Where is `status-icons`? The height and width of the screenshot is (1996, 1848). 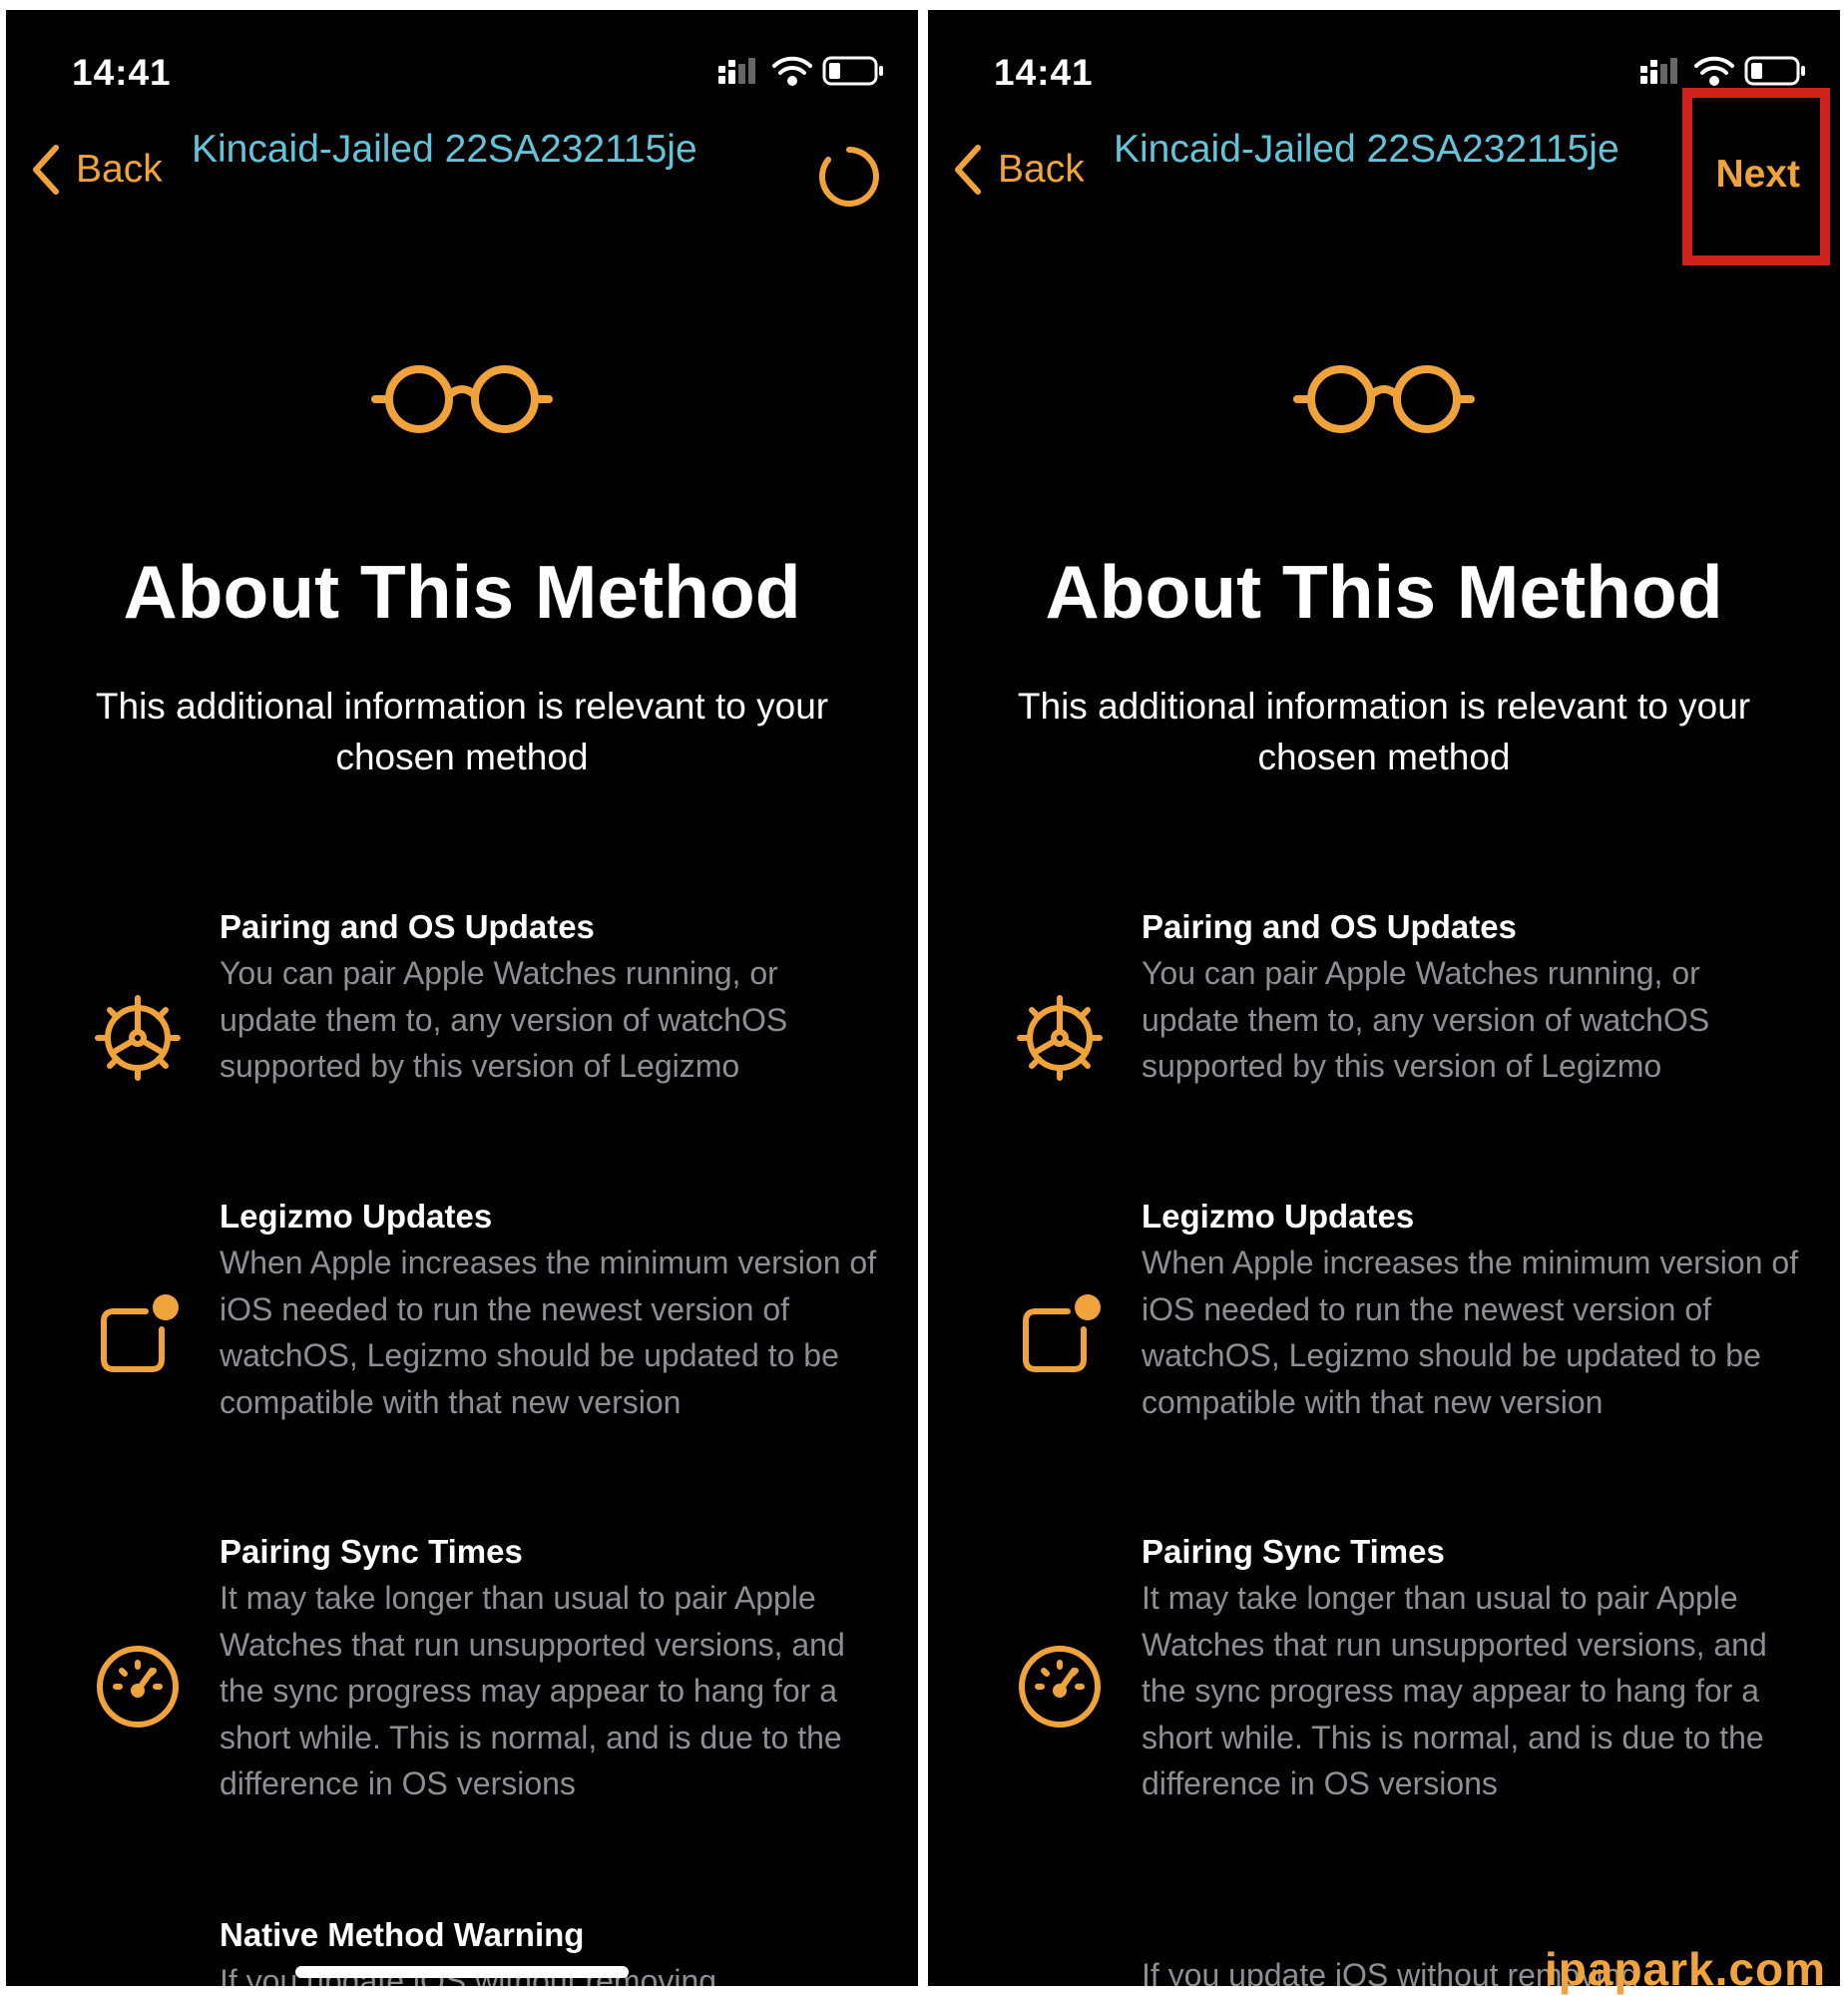 status-icons is located at coordinates (801, 71).